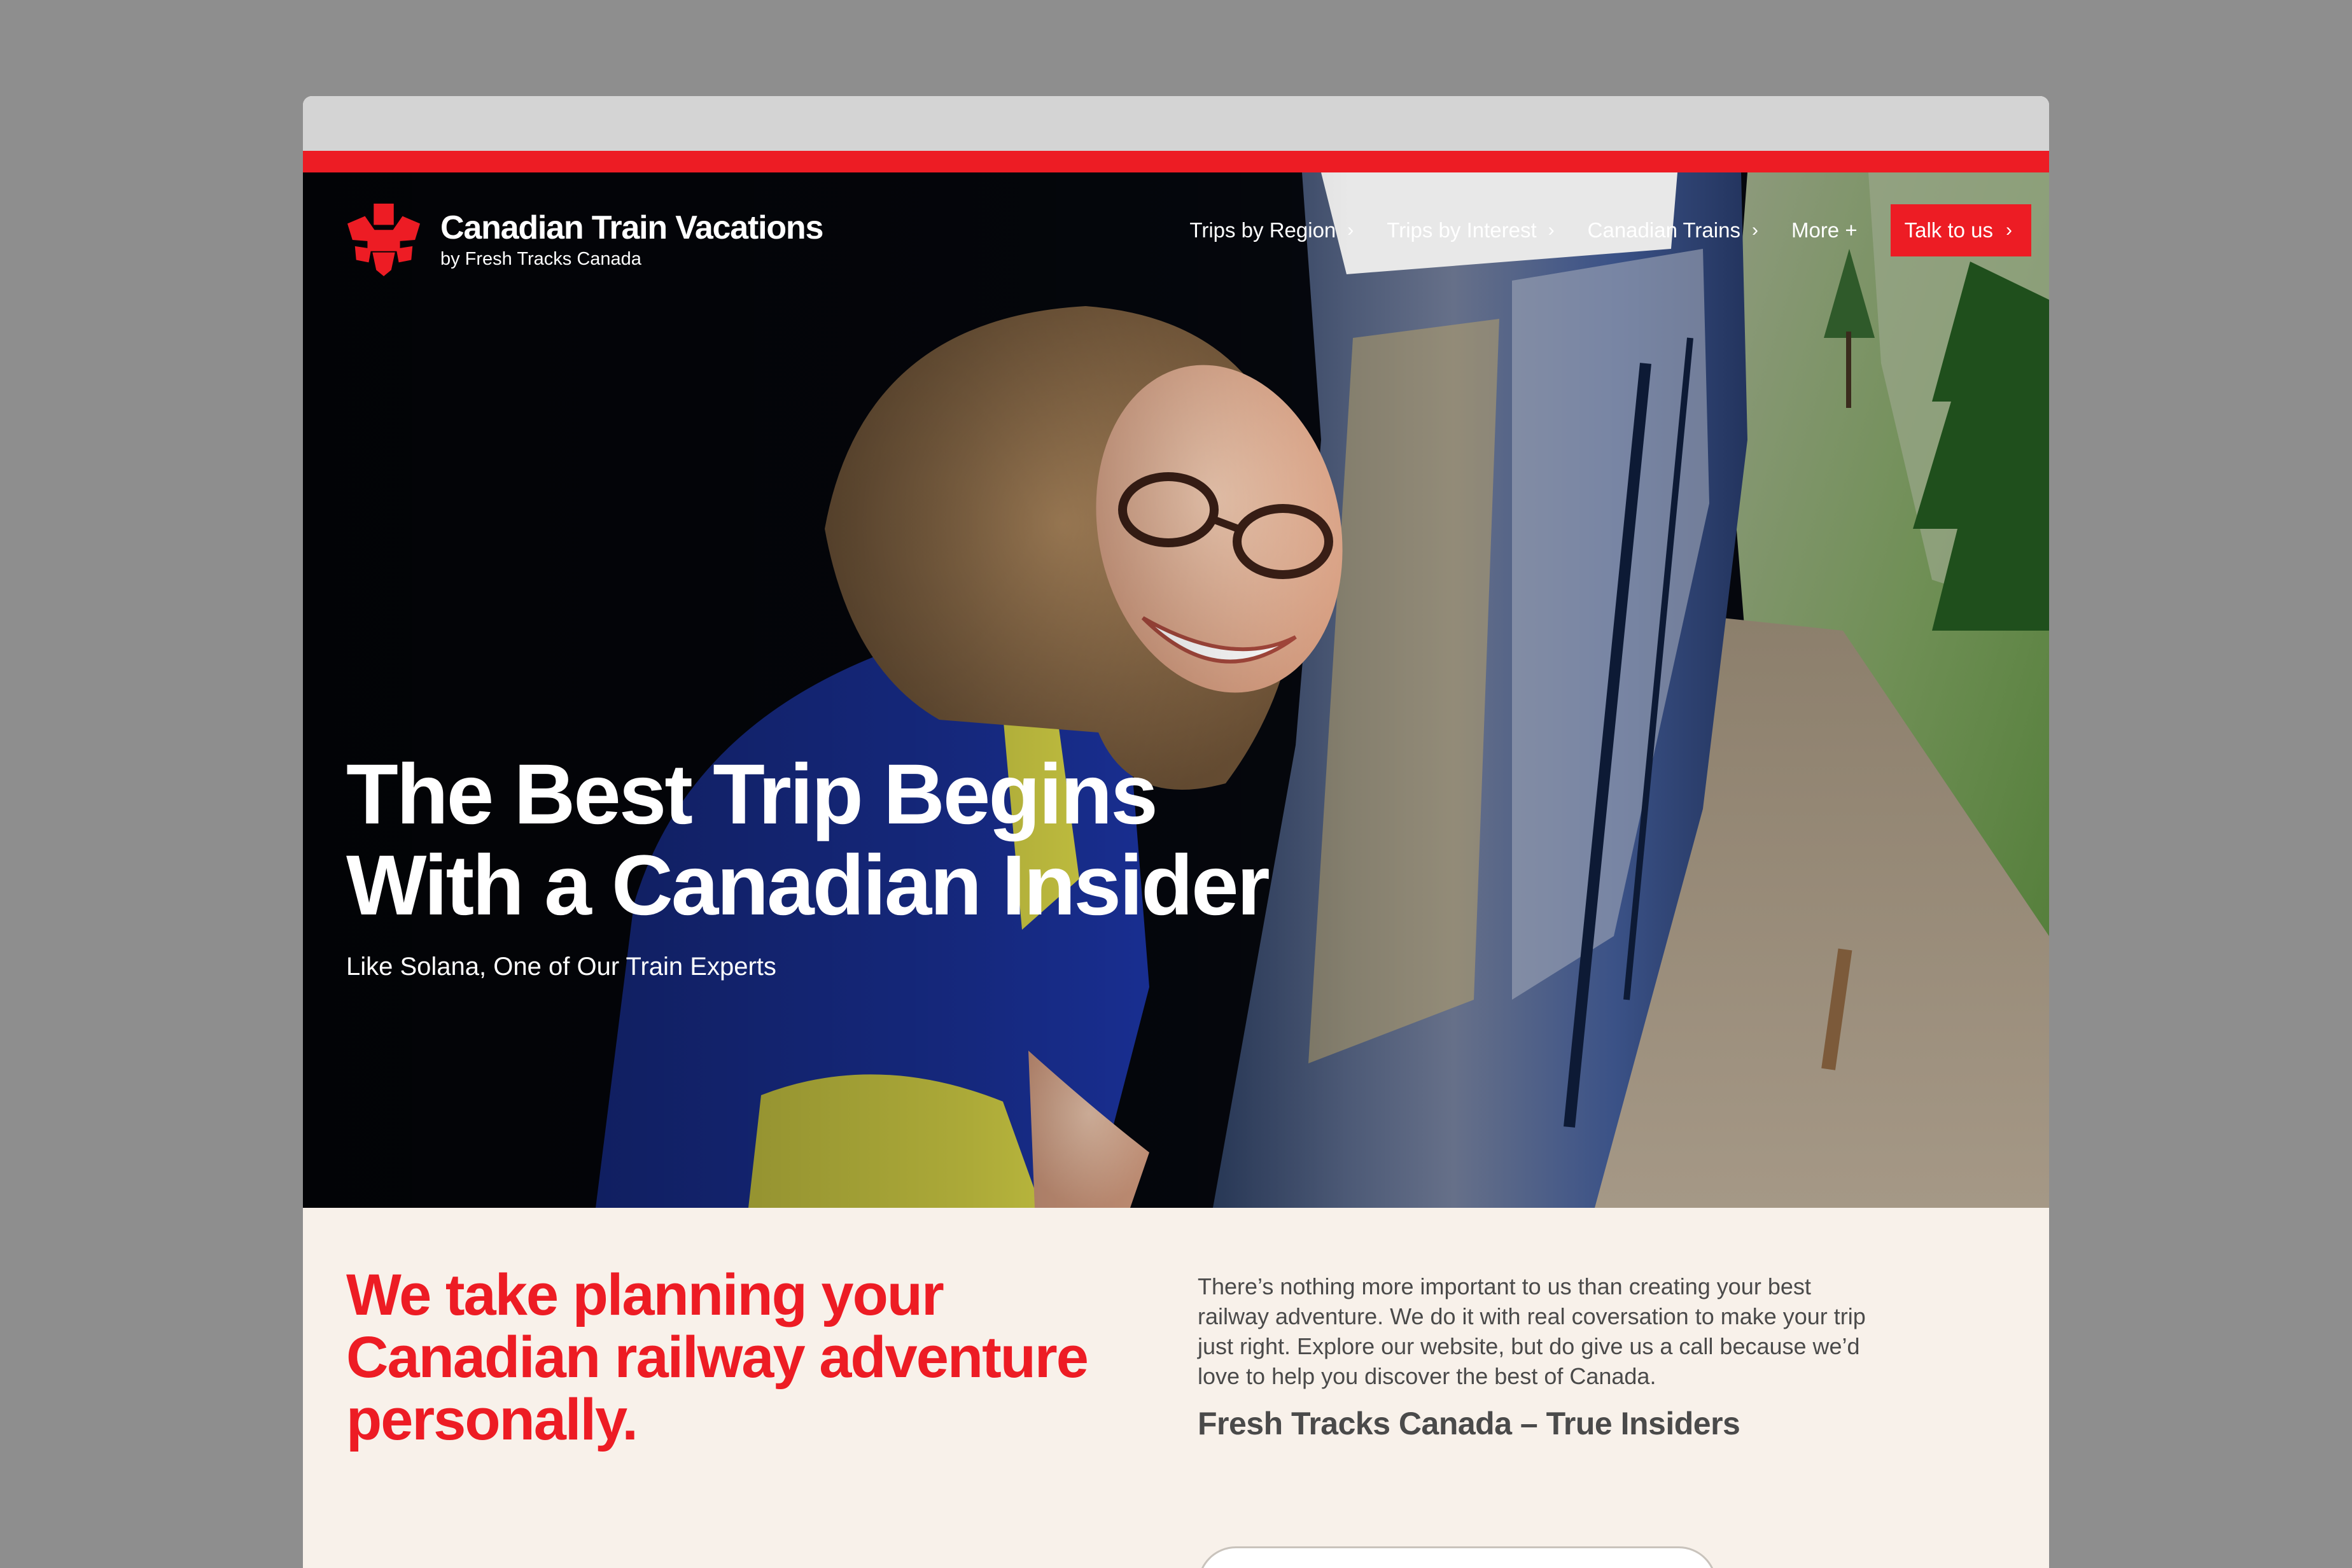 The height and width of the screenshot is (1568, 2352). Describe the element at coordinates (1176, 123) in the screenshot. I see `browser-top-bar` at that location.